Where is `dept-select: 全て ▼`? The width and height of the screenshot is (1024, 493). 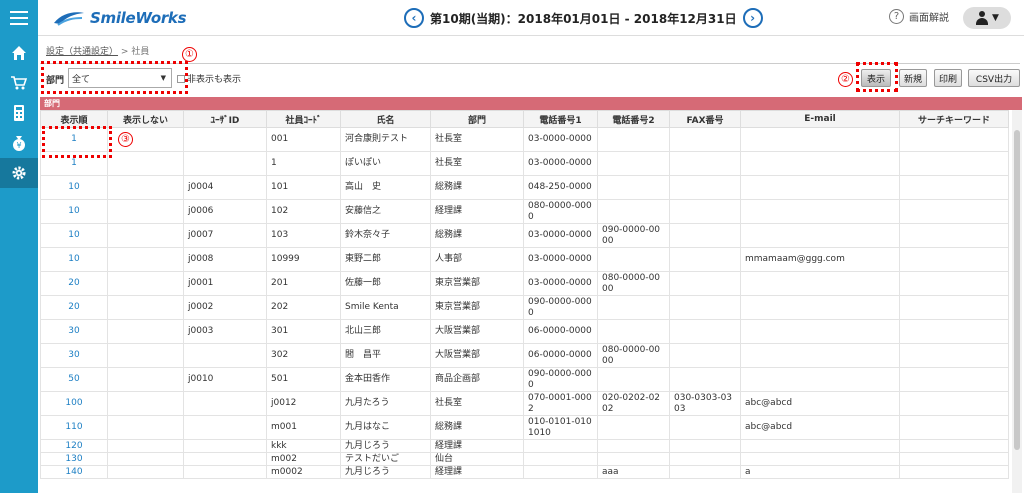
dept-select: 全て ▼ is located at coordinates (120, 78).